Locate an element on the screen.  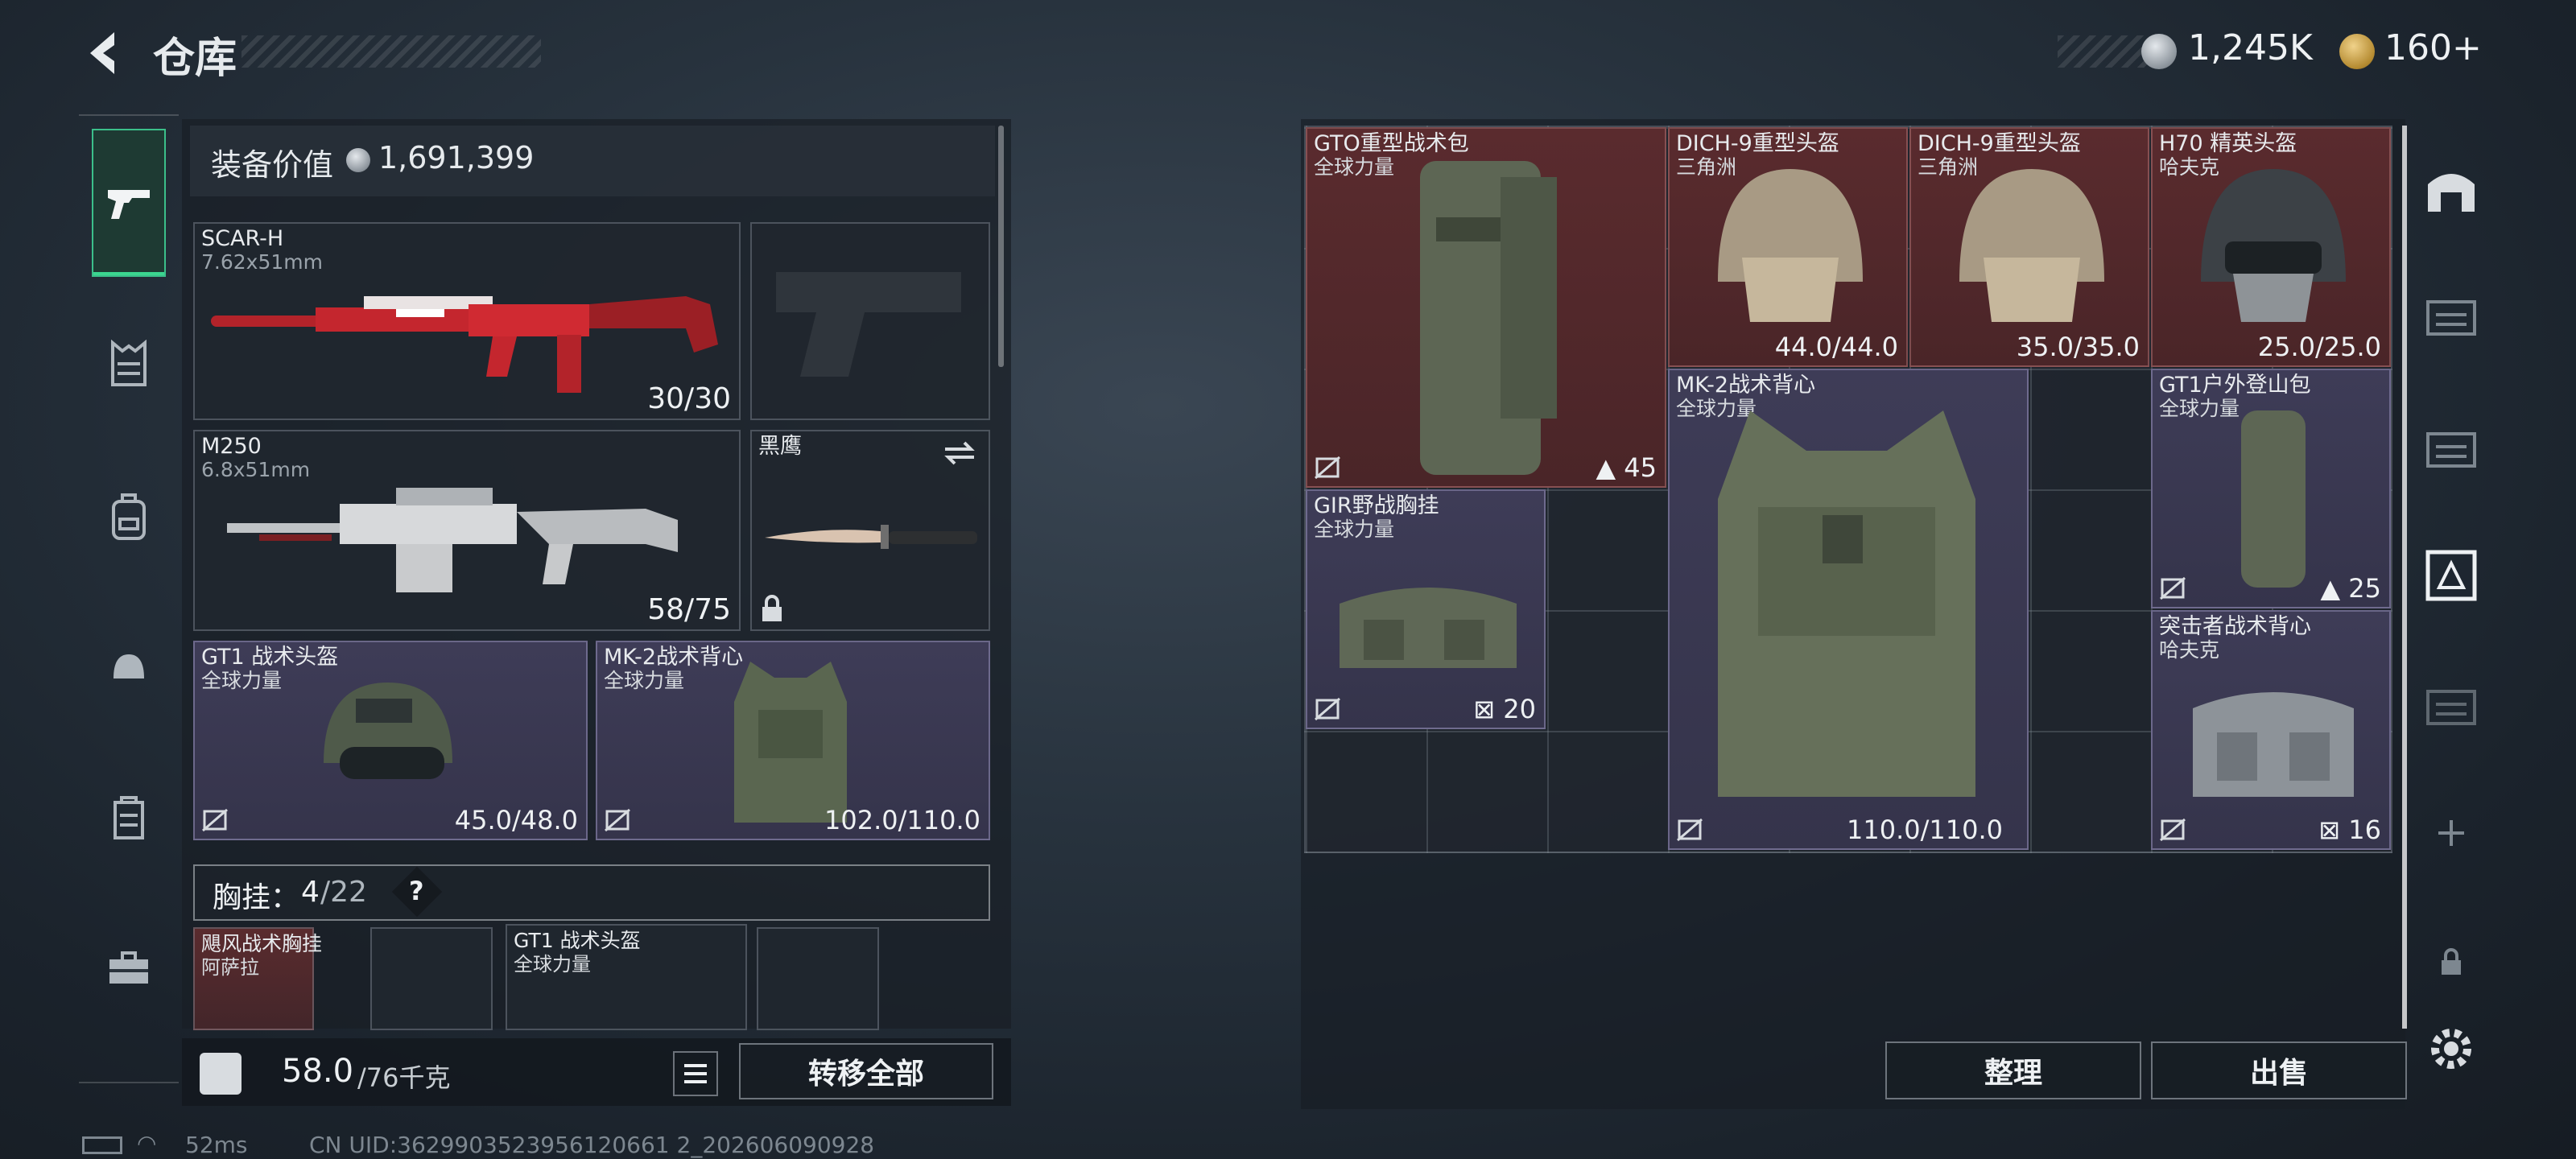
chest-rig-icon is located at coordinates (129, 363).